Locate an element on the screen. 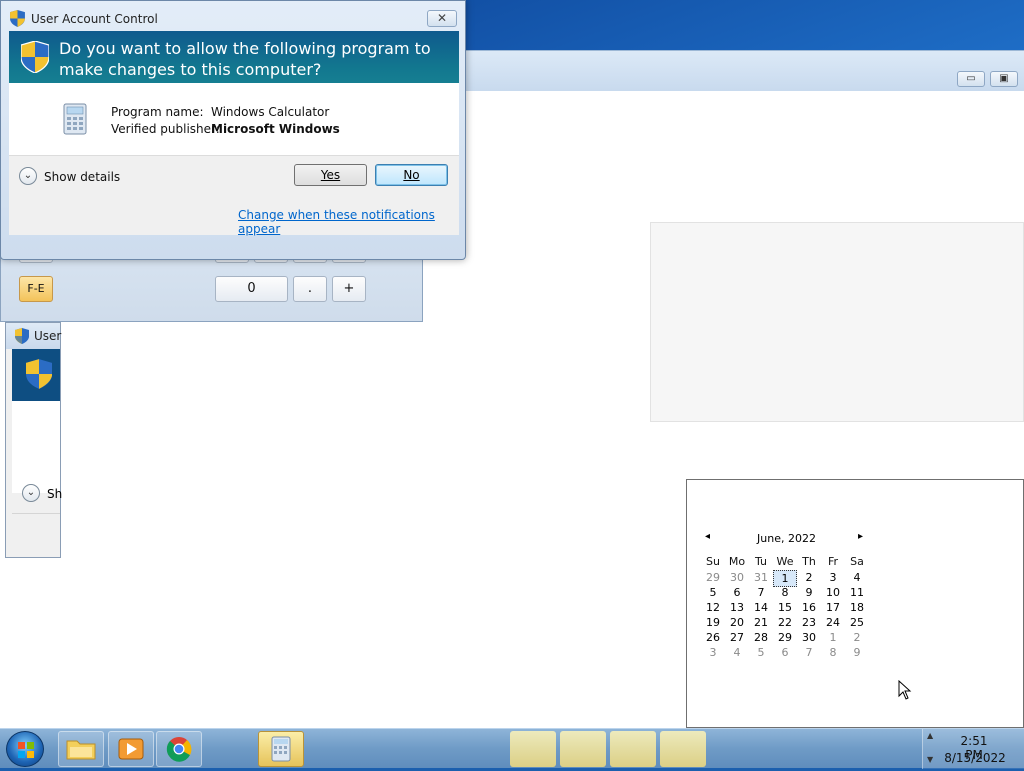  calendar-day: 15 is located at coordinates (785, 607).